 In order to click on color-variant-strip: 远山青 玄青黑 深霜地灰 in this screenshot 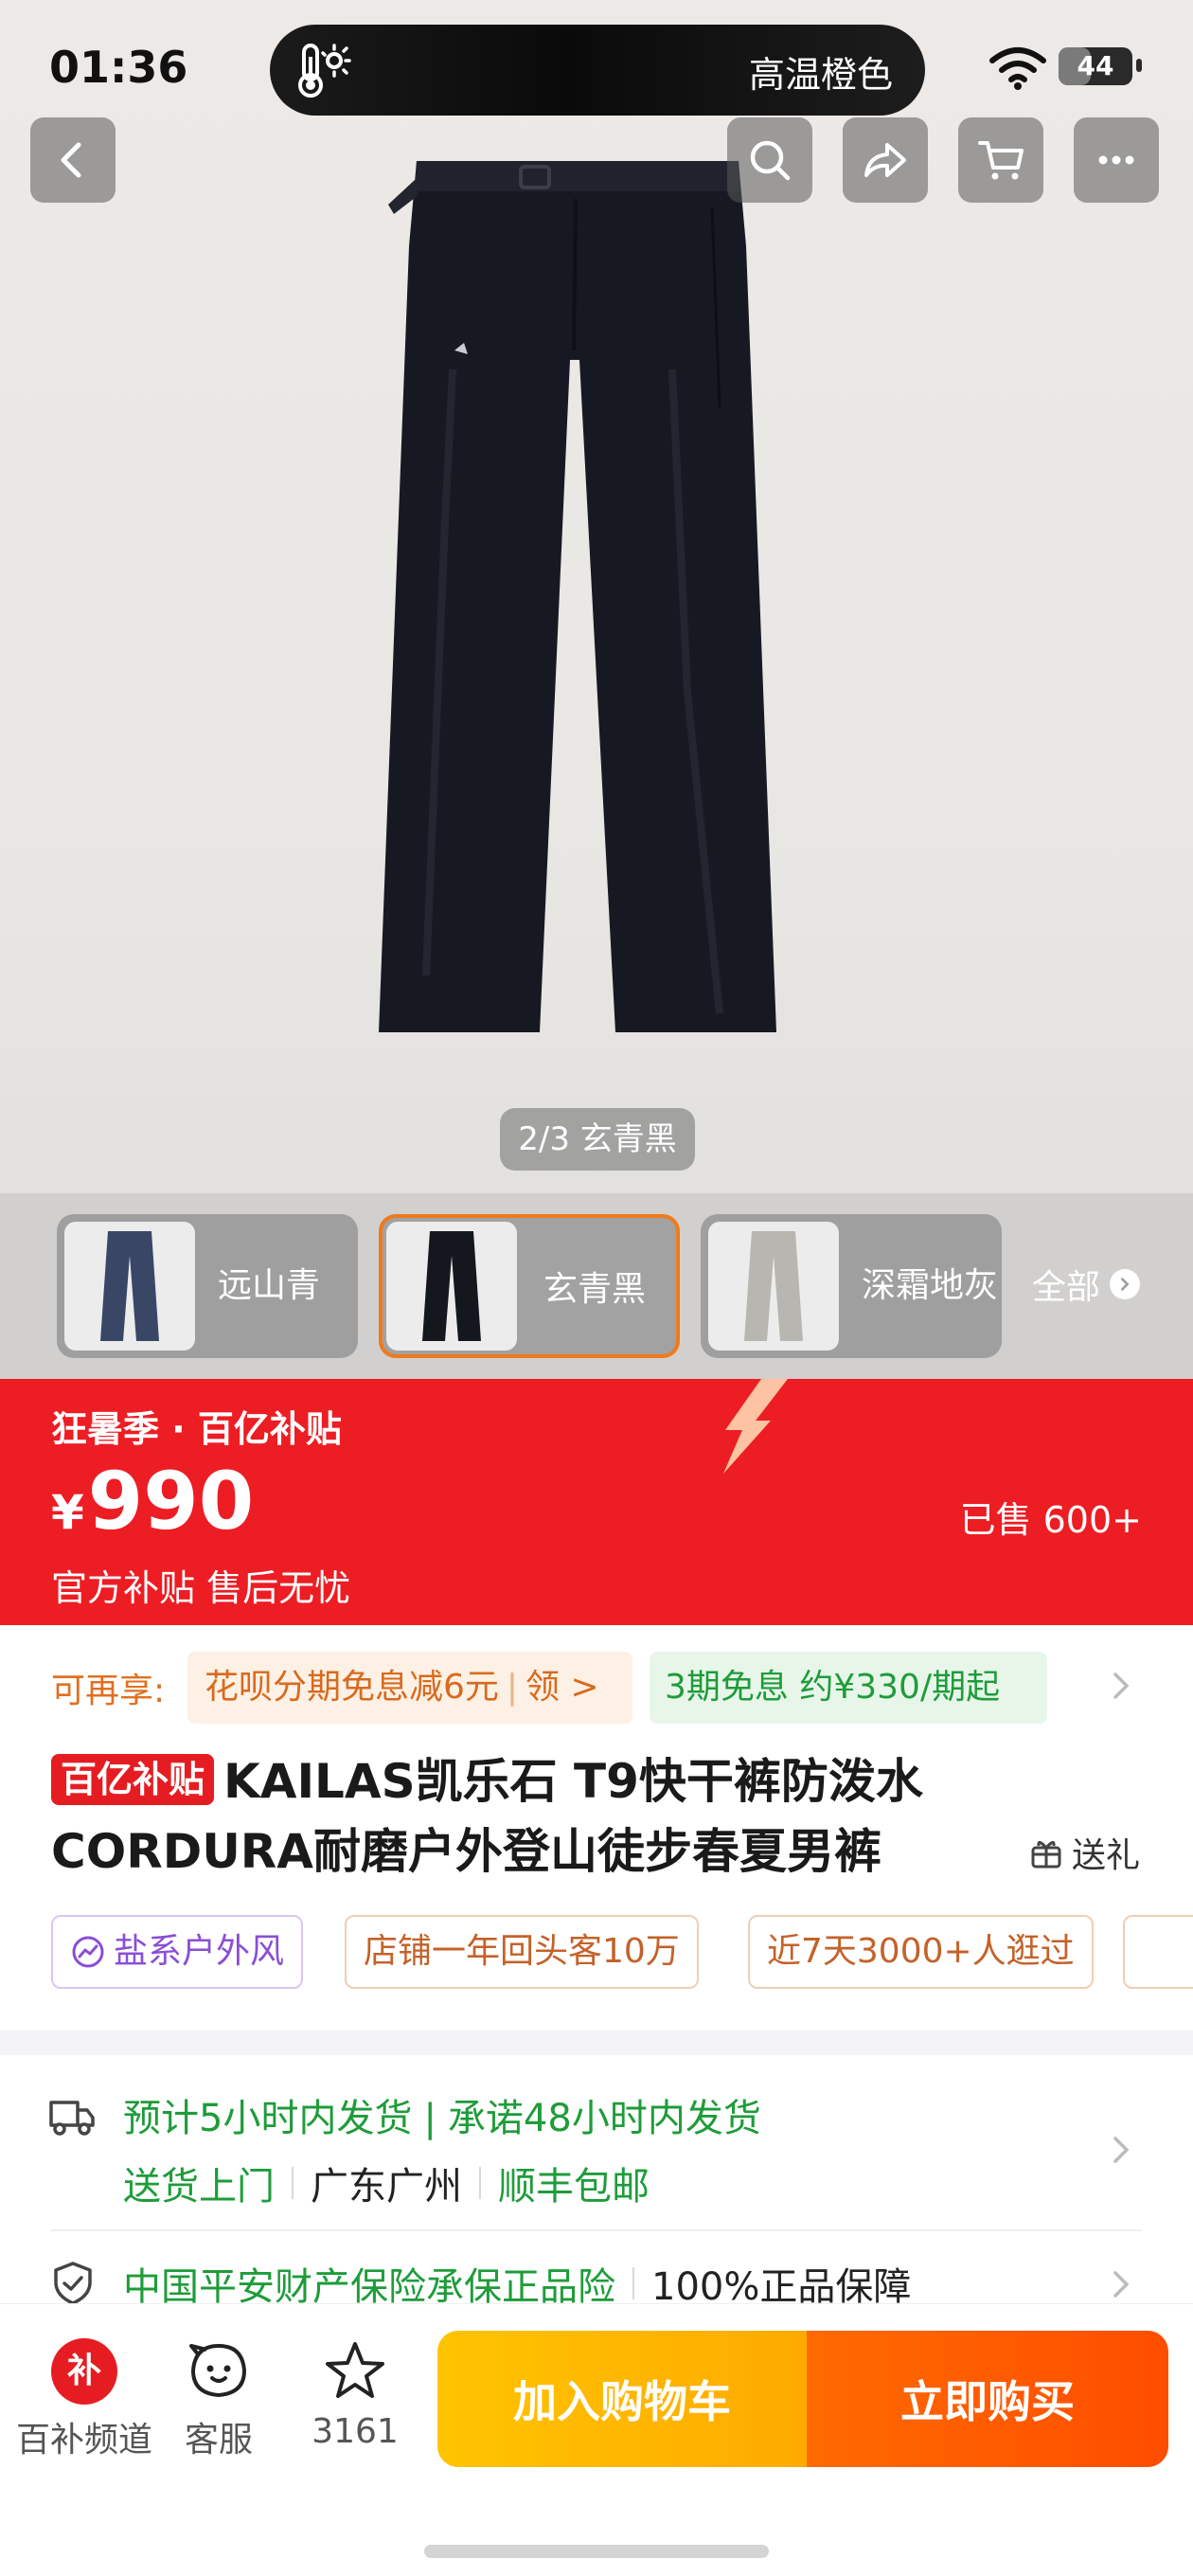, I will do `click(596, 1286)`.